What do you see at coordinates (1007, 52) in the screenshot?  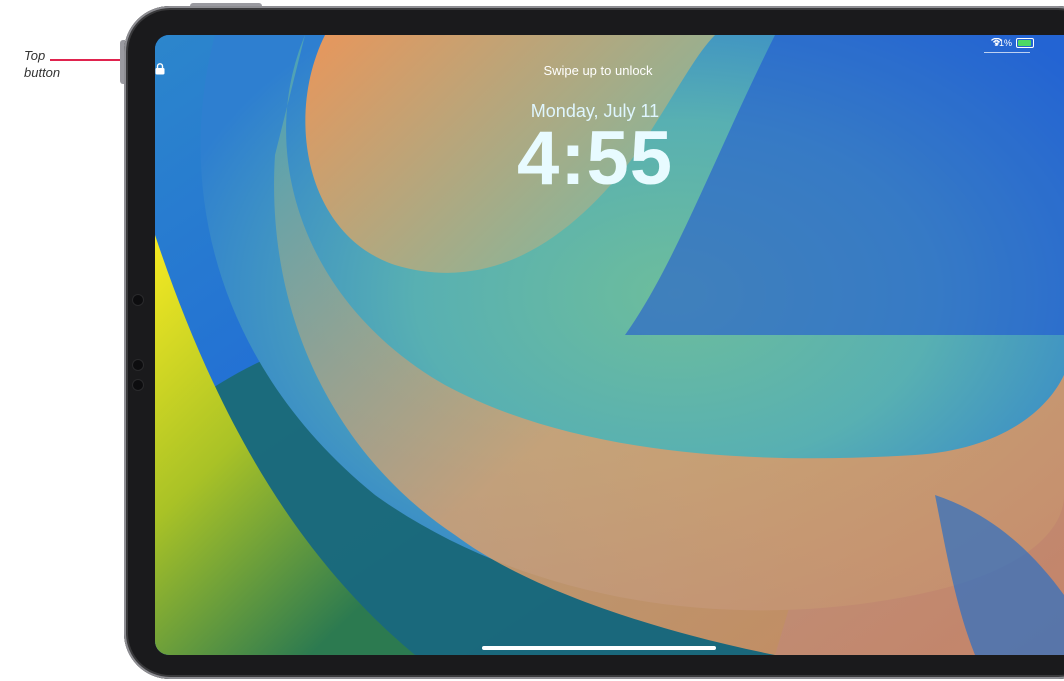 I see `status-indicator-line` at bounding box center [1007, 52].